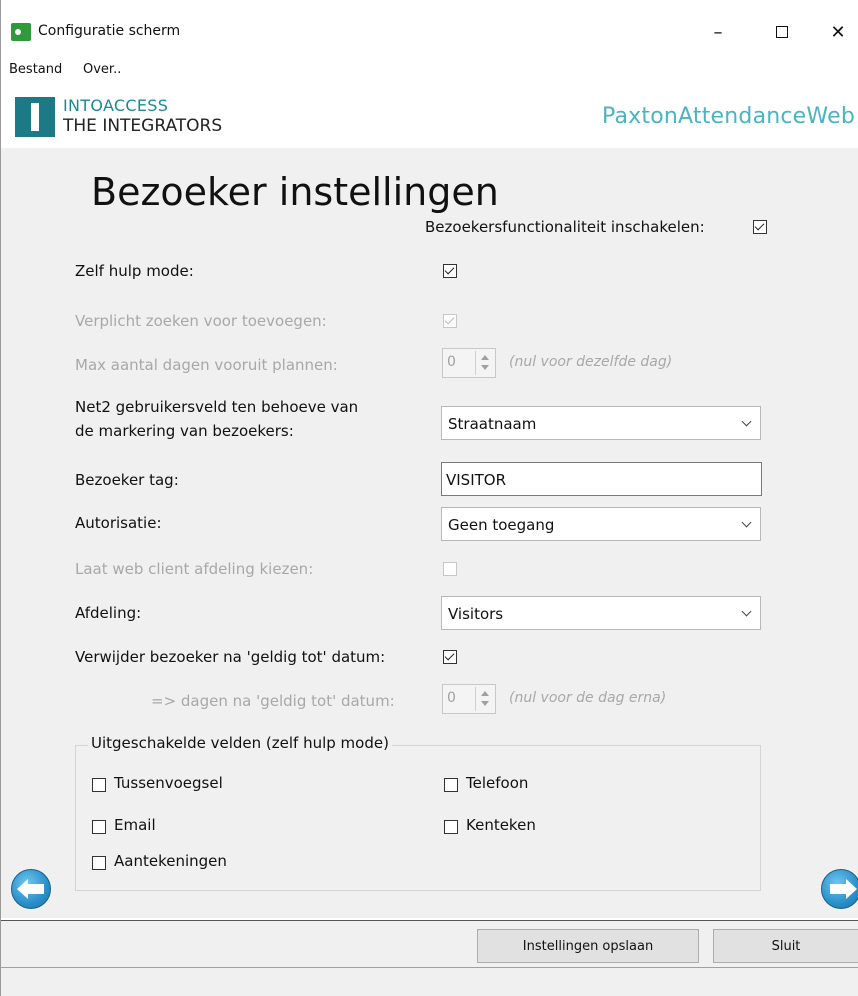 Image resolution: width=858 pixels, height=996 pixels. What do you see at coordinates (450, 271) in the screenshot?
I see `self-help-checkbox` at bounding box center [450, 271].